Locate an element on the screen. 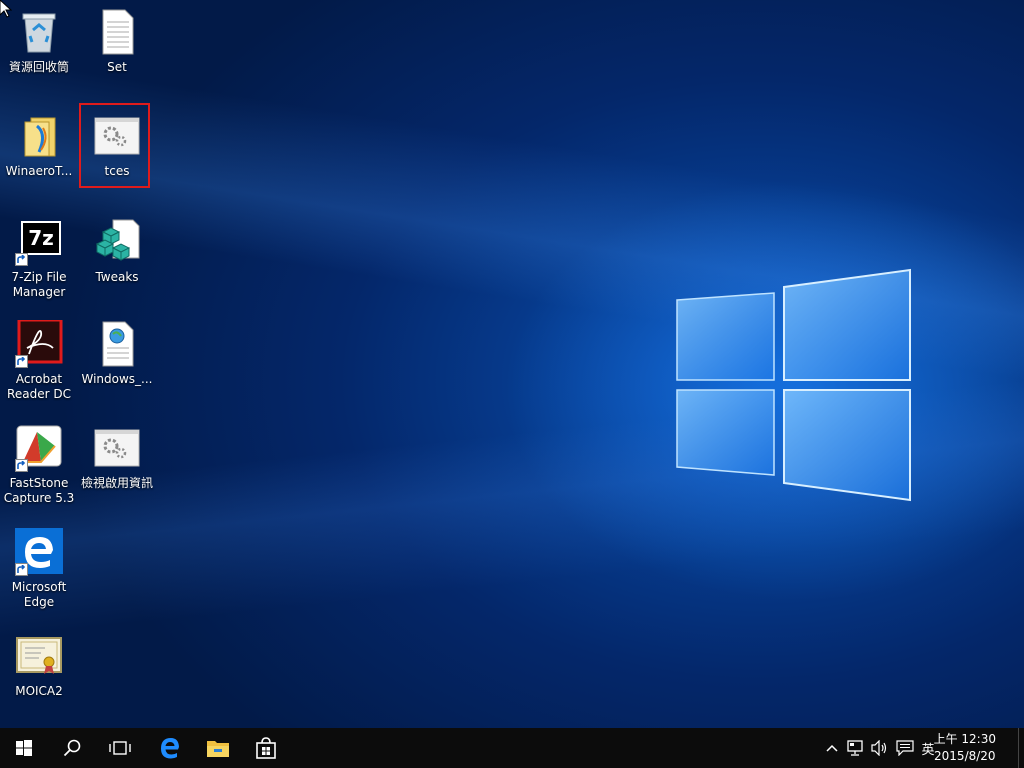 The width and height of the screenshot is (1024, 768). taskbar-file-explorer-button is located at coordinates (218, 748).